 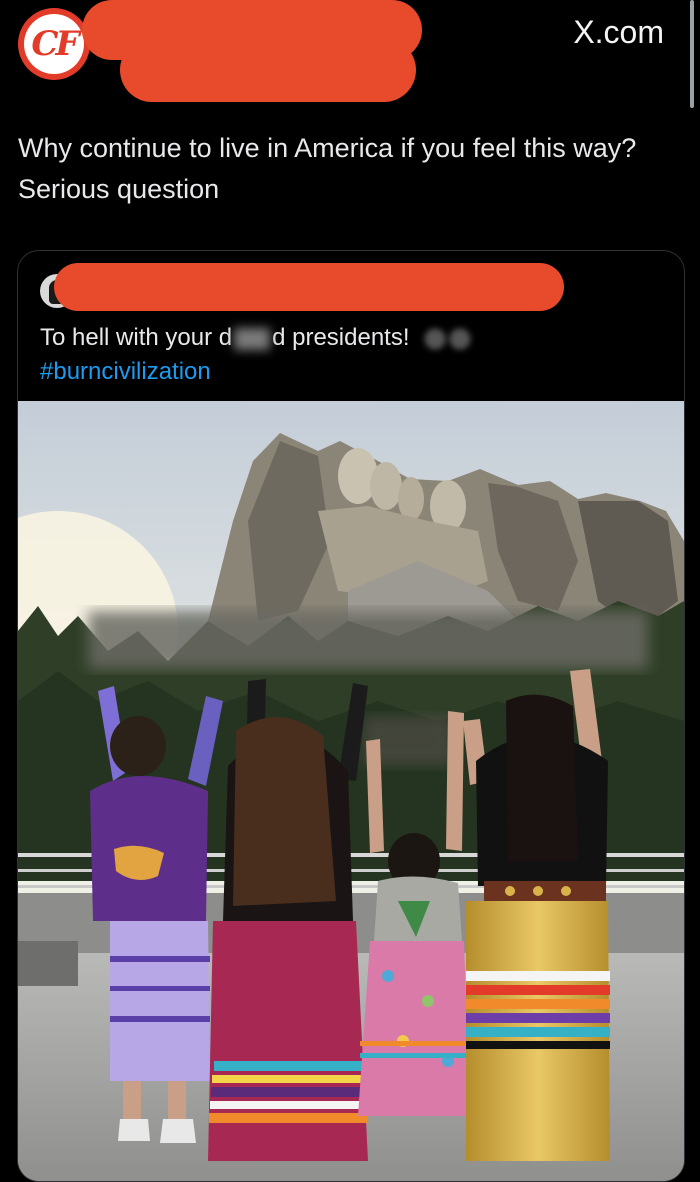 What do you see at coordinates (446, 338) in the screenshot?
I see `blurred-emoji` at bounding box center [446, 338].